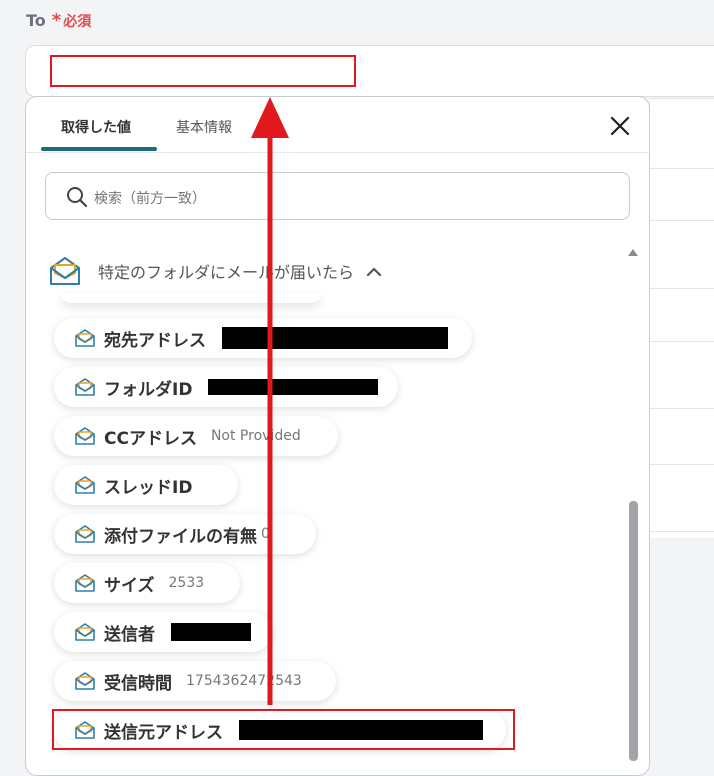 The width and height of the screenshot is (714, 776). I want to click on item-label: CCアドレス, so click(150, 438).